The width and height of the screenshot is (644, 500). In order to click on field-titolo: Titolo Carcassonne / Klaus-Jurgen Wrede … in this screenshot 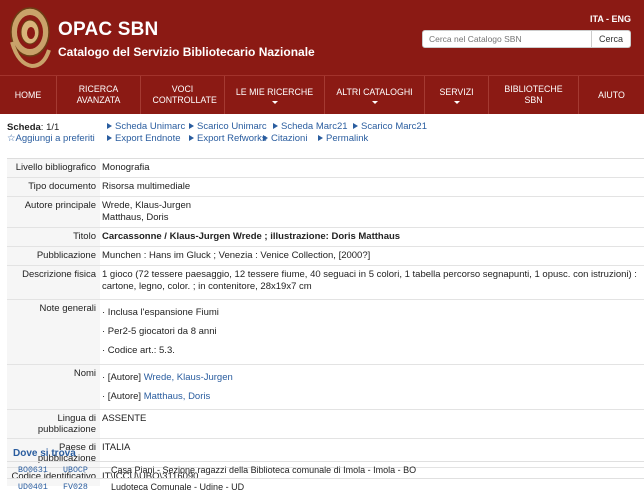, I will do `click(325, 236)`.